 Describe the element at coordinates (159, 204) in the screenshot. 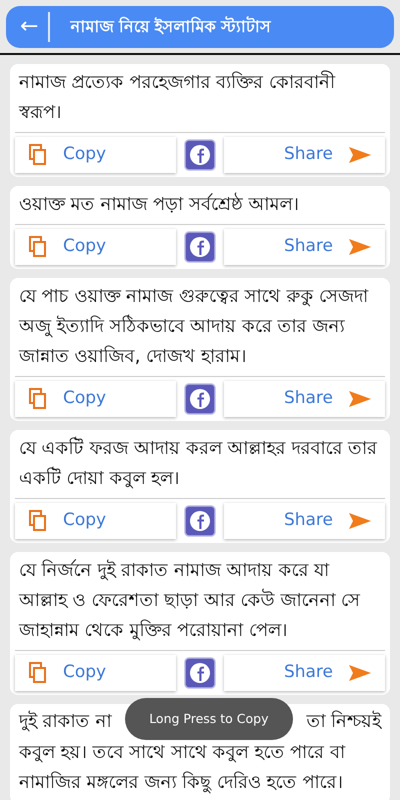

I see `status-text: ওয়াক্ত মত নামাজ পড়া সর্বশ্রেষ্ঠ আমল।` at that location.